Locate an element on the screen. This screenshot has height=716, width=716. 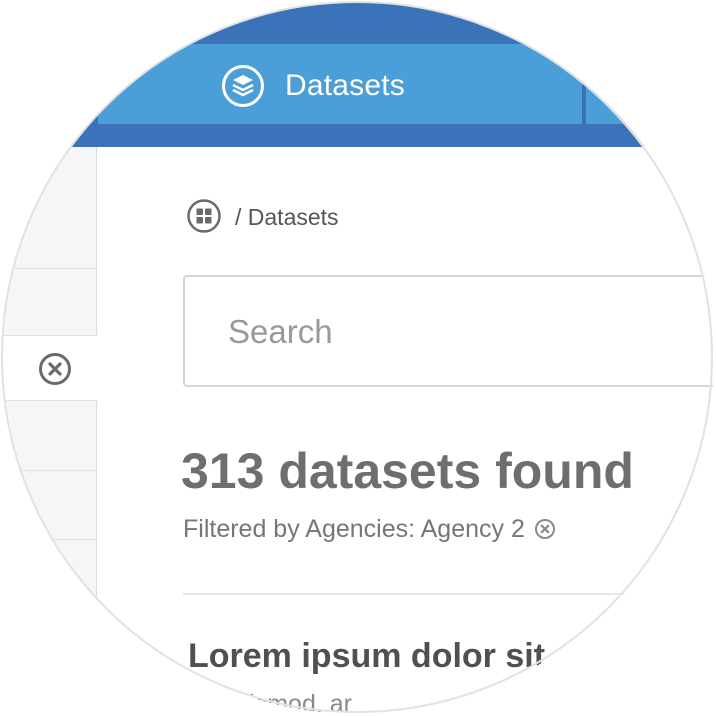
dataset-description: us euismod, ar is located at coordinates (270, 702).